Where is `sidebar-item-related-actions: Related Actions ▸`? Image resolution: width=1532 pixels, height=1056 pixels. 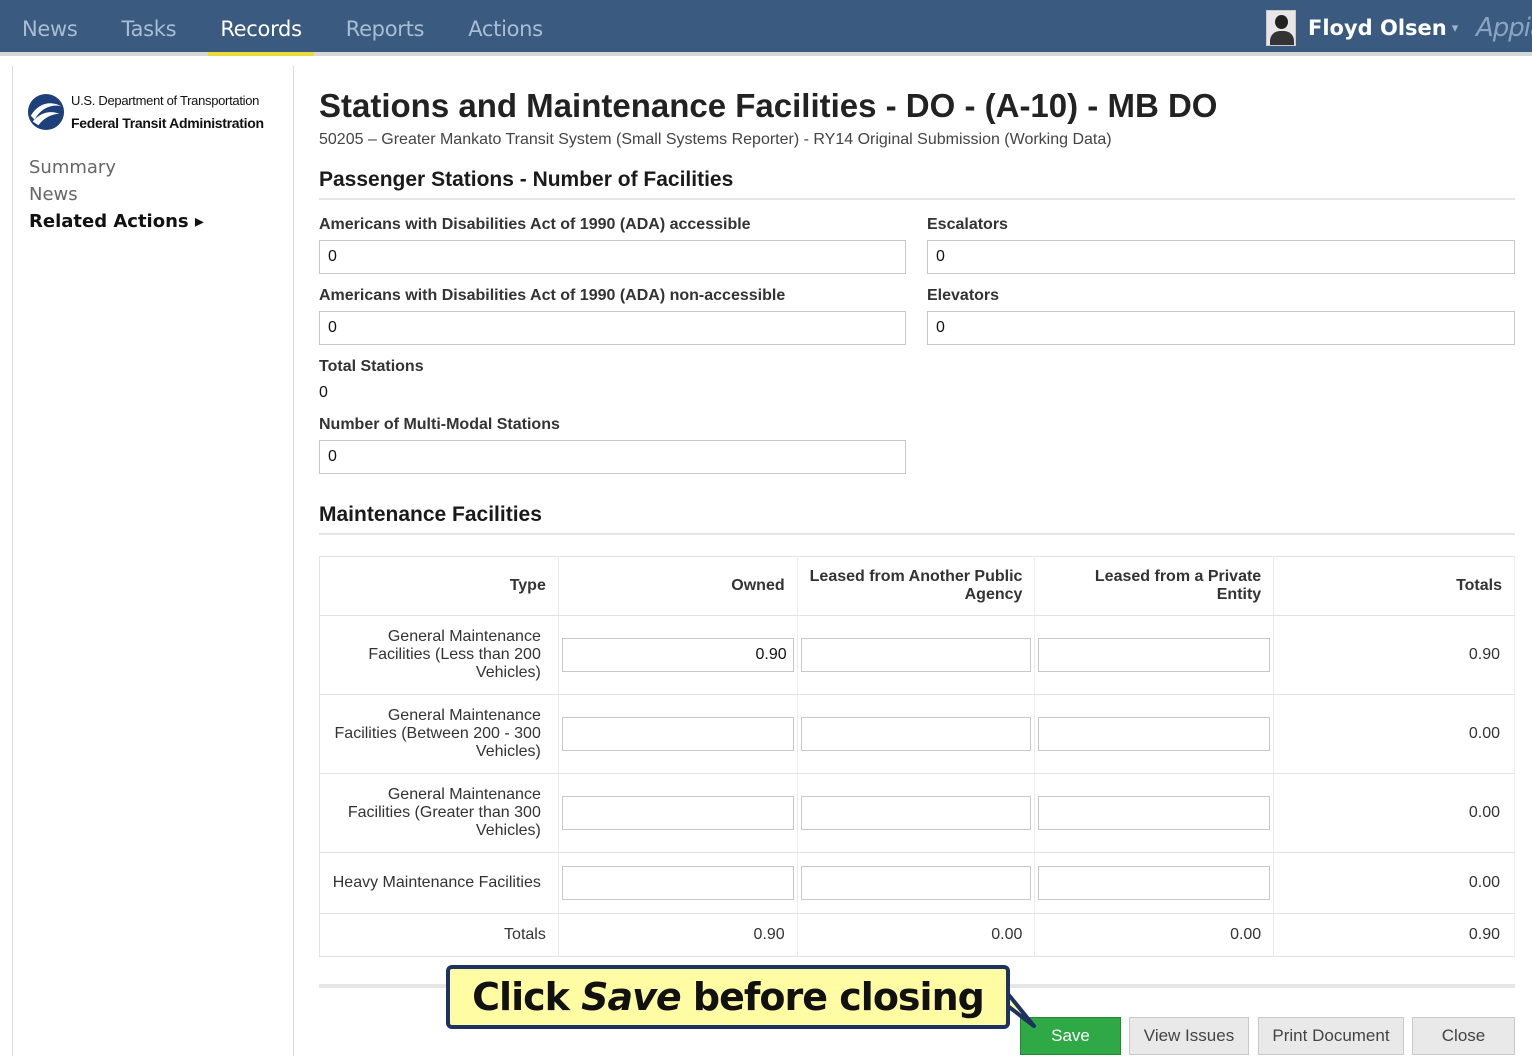 sidebar-item-related-actions: Related Actions ▸ is located at coordinates (116, 221).